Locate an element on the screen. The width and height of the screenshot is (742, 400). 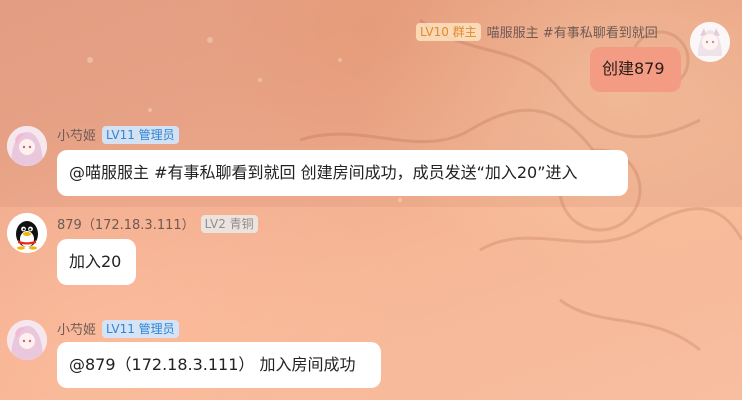
sender-name: 879（172.18.3.111） is located at coordinates (126, 223).